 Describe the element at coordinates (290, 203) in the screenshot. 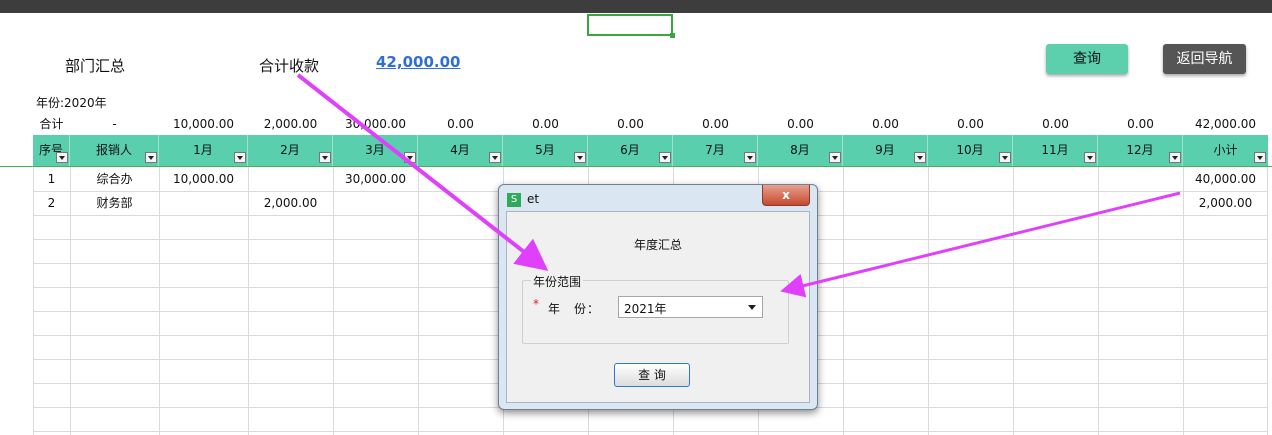

I see `row2-feb: 2,000.00` at that location.